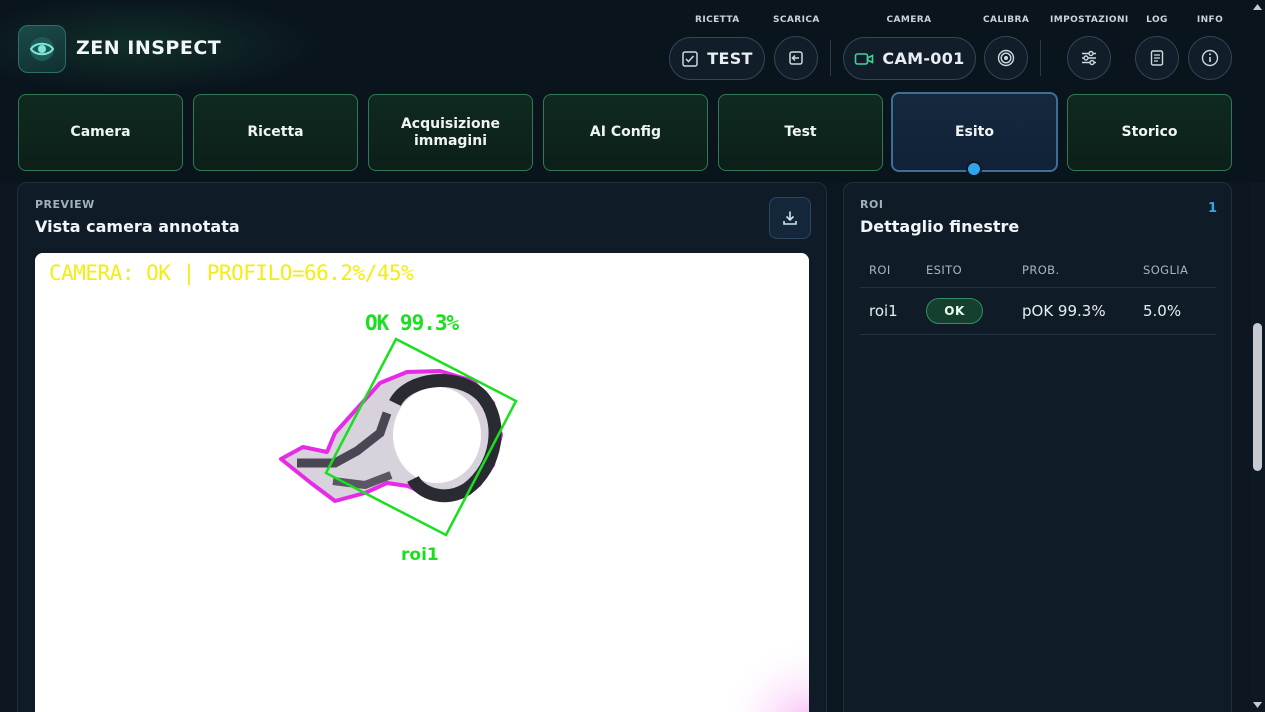 The image size is (1265, 712). I want to click on tab-ricetta: Ricetta, so click(275, 132).